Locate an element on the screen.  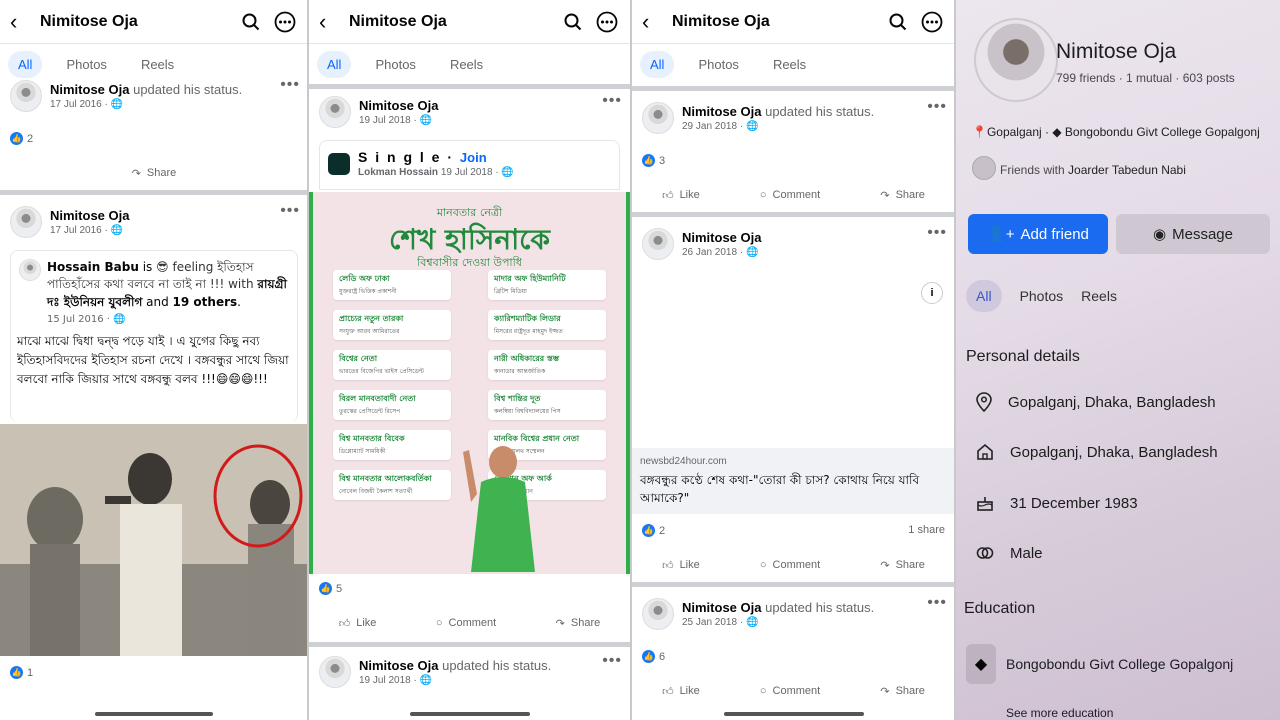
add-friend-button: 👤+ Add friend is located at coordinates (1038, 234).